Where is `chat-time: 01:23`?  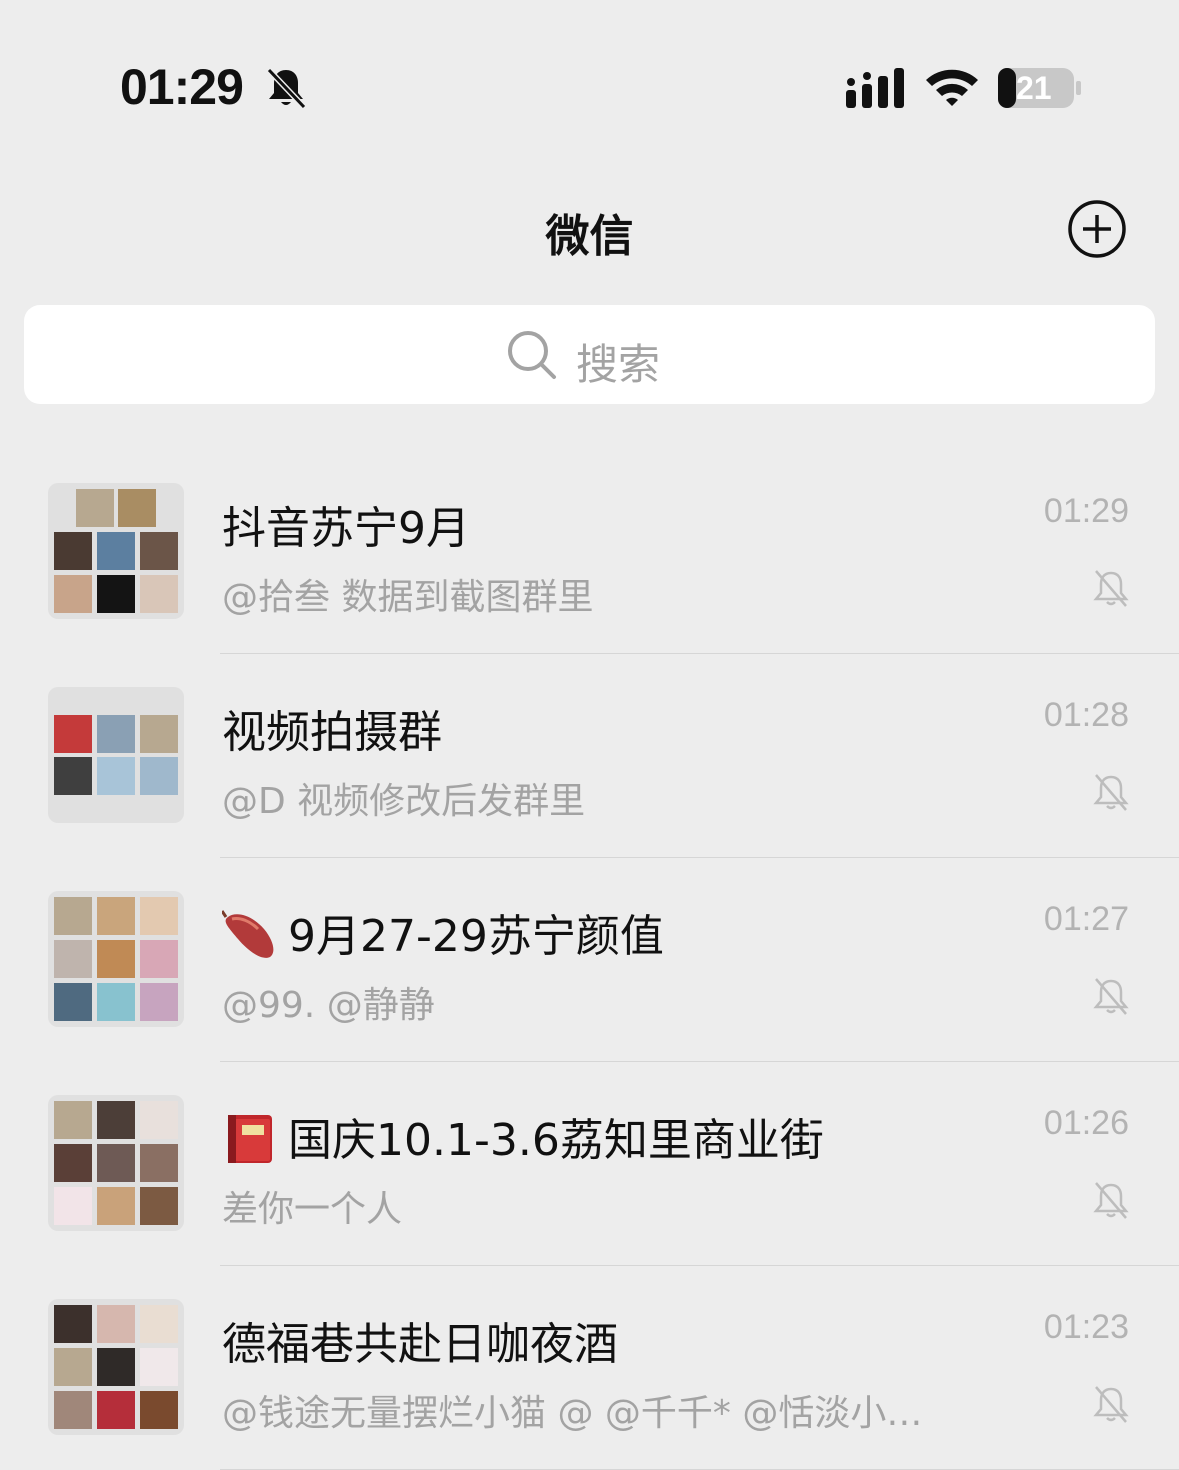
chat-time: 01:23 is located at coordinates (1086, 1327).